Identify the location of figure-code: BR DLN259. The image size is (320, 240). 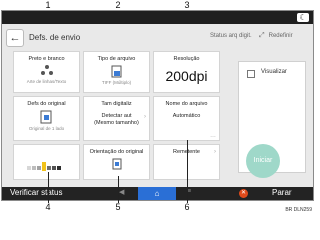
(298, 210).